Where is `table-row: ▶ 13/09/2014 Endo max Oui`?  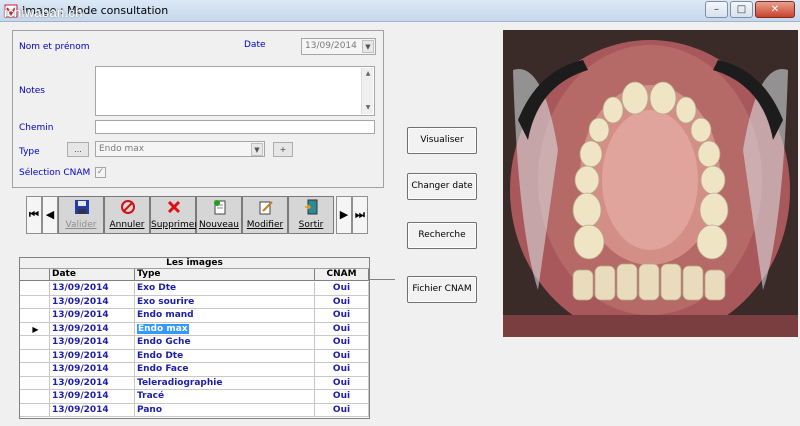
table-row: ▶ 13/09/2014 Endo max Oui is located at coordinates (194, 329).